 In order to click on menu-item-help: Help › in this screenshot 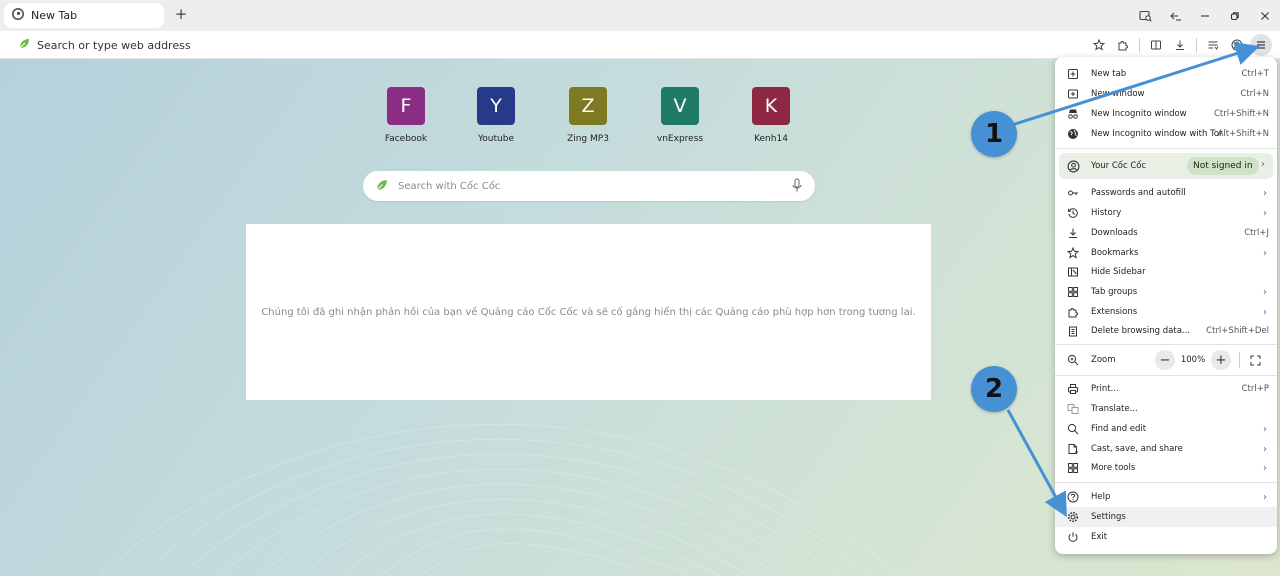, I will do `click(1166, 497)`.